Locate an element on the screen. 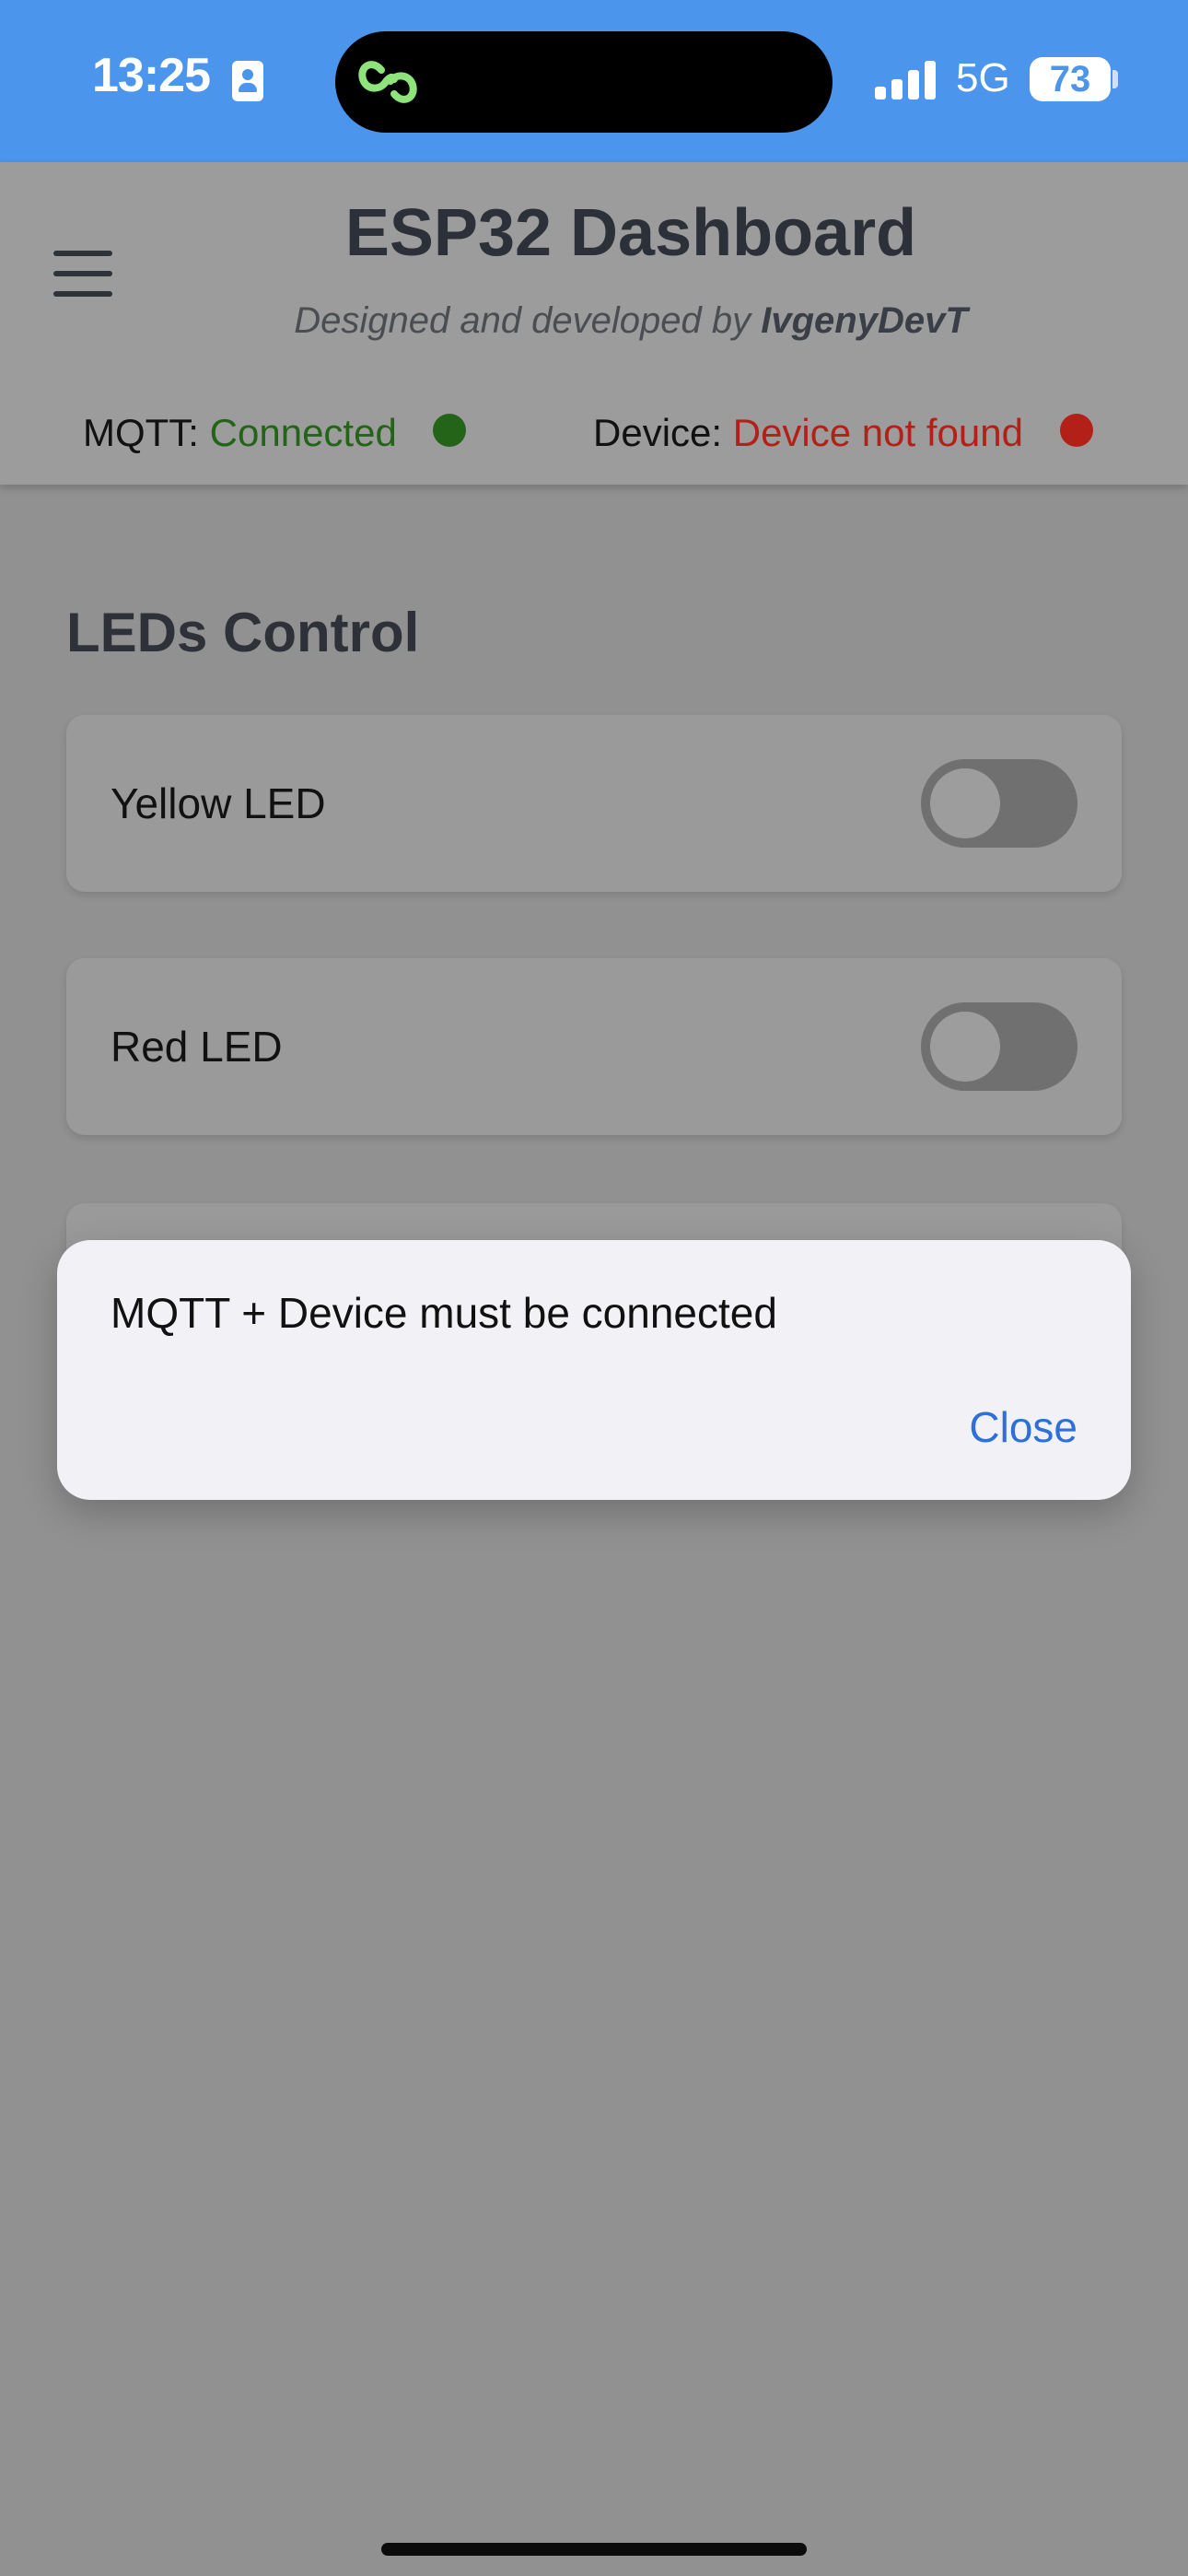  led-label: Yellow LED is located at coordinates (218, 803).